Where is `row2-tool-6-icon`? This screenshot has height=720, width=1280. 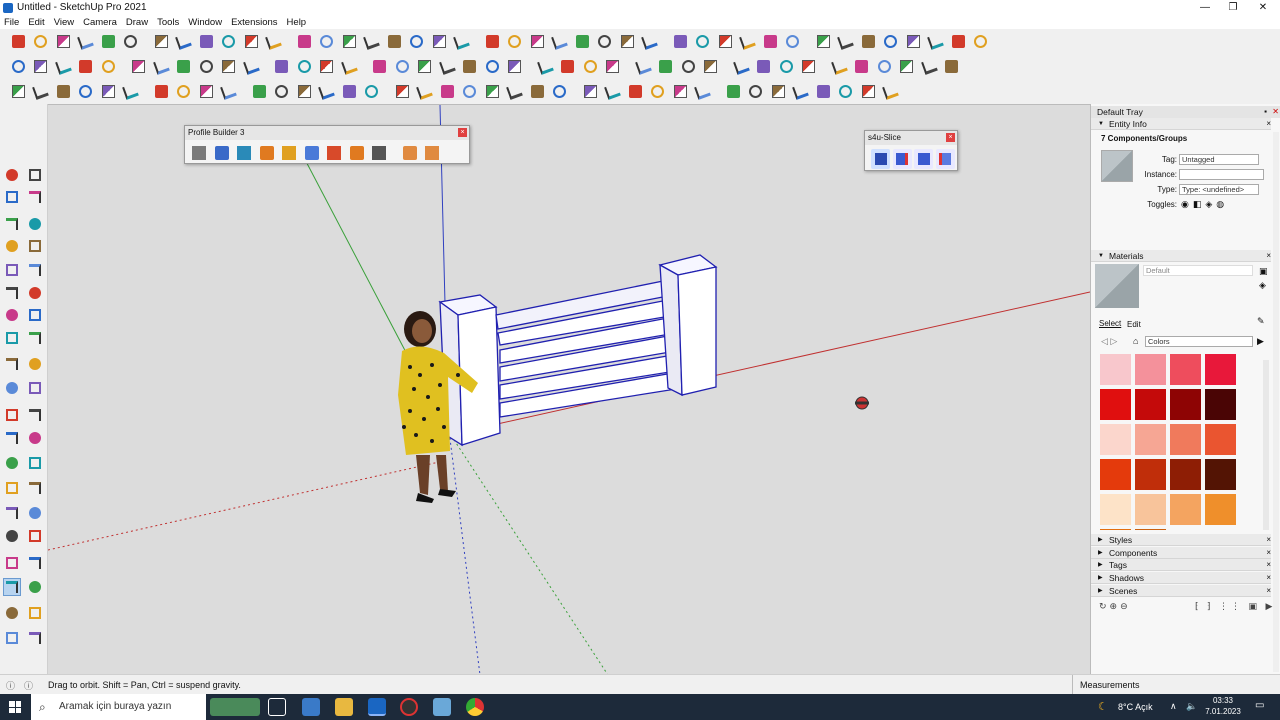 row2-tool-6-icon is located at coordinates (139, 67).